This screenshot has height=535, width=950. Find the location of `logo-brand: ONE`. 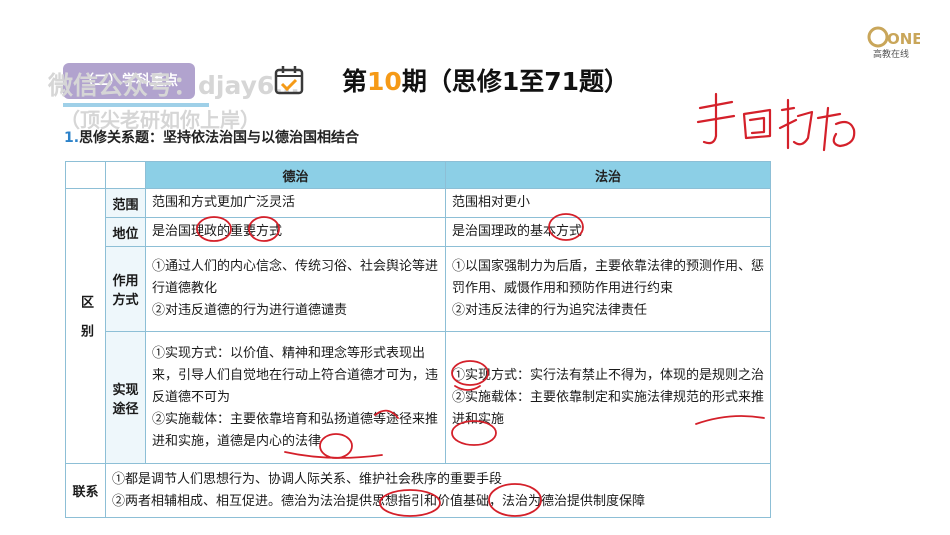

logo-brand: ONE is located at coordinates (903, 39).